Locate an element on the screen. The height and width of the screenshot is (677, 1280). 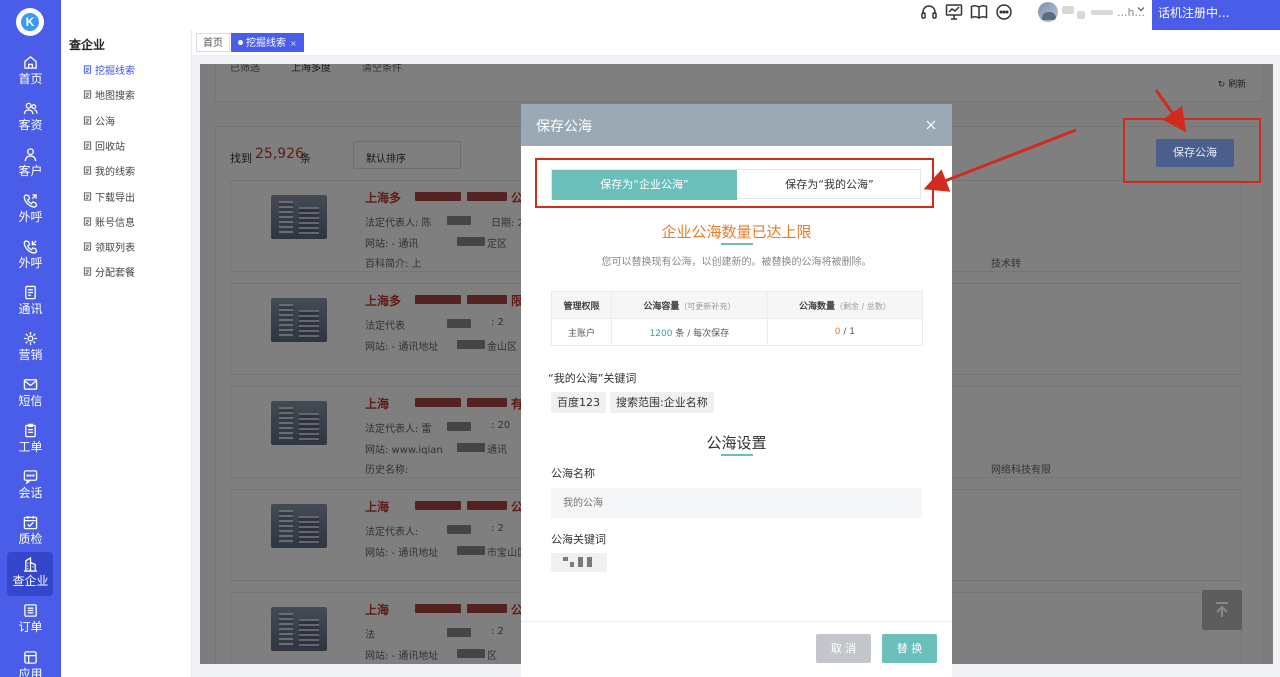
col-permission: 管理权限 is located at coordinates (581, 305).